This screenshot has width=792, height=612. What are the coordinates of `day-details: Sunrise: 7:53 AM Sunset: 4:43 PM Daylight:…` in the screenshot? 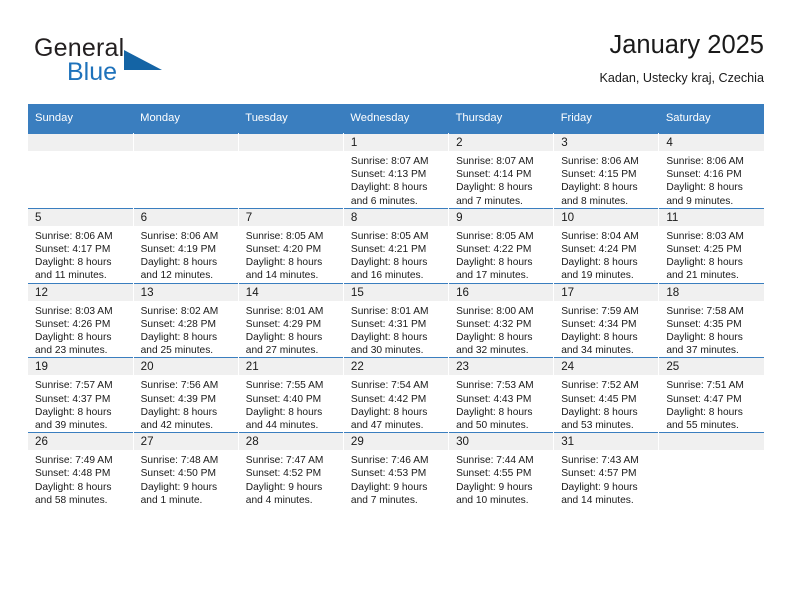 It's located at (501, 403).